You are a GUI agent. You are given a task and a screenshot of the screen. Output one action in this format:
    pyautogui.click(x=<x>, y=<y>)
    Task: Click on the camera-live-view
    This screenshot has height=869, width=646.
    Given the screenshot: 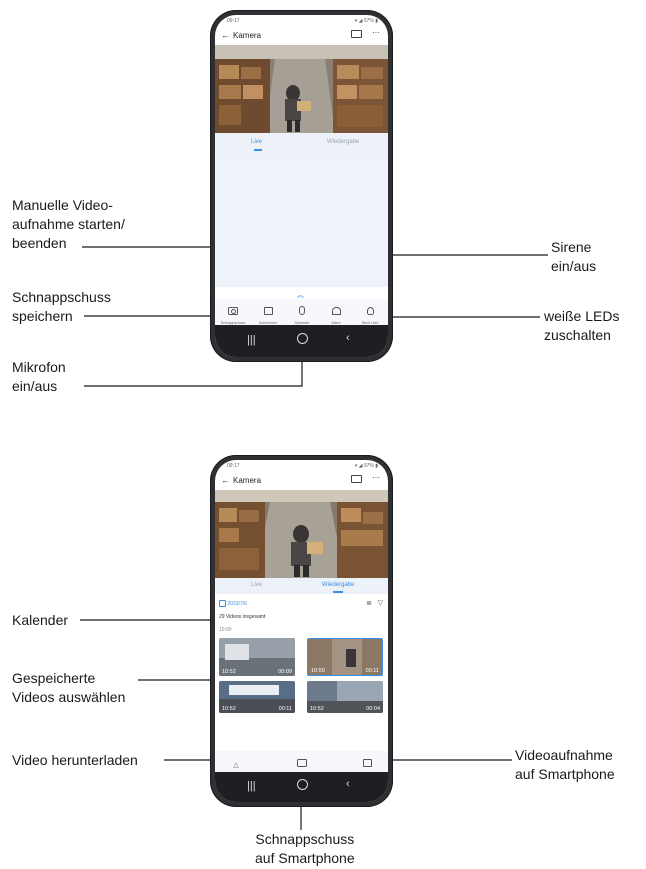 What is the action you would take?
    pyautogui.click(x=301, y=89)
    